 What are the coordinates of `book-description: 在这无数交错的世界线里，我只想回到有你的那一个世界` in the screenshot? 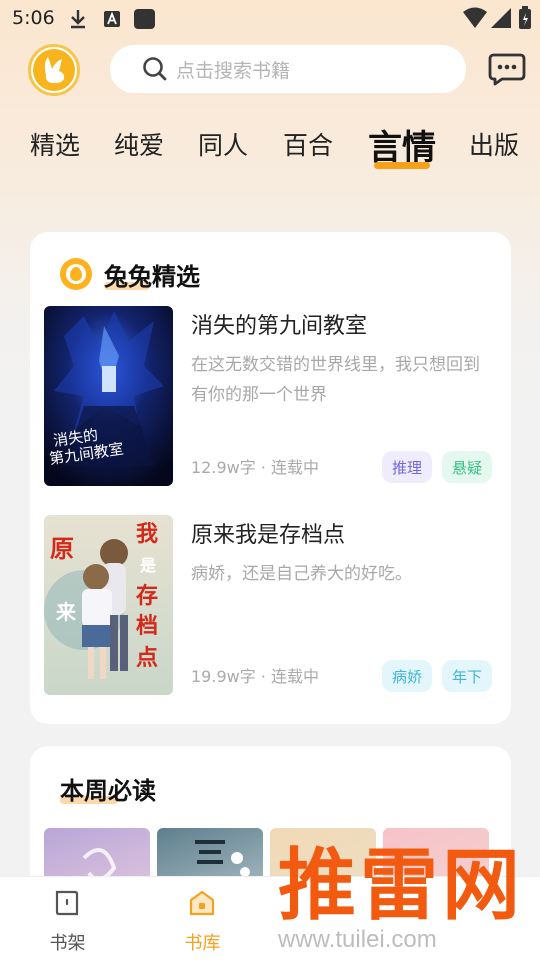 It's located at (335, 380).